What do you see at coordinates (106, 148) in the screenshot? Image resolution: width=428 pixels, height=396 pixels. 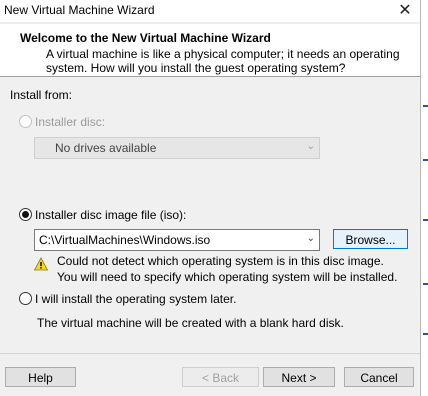 I see `drive-select-value: No drives available` at bounding box center [106, 148].